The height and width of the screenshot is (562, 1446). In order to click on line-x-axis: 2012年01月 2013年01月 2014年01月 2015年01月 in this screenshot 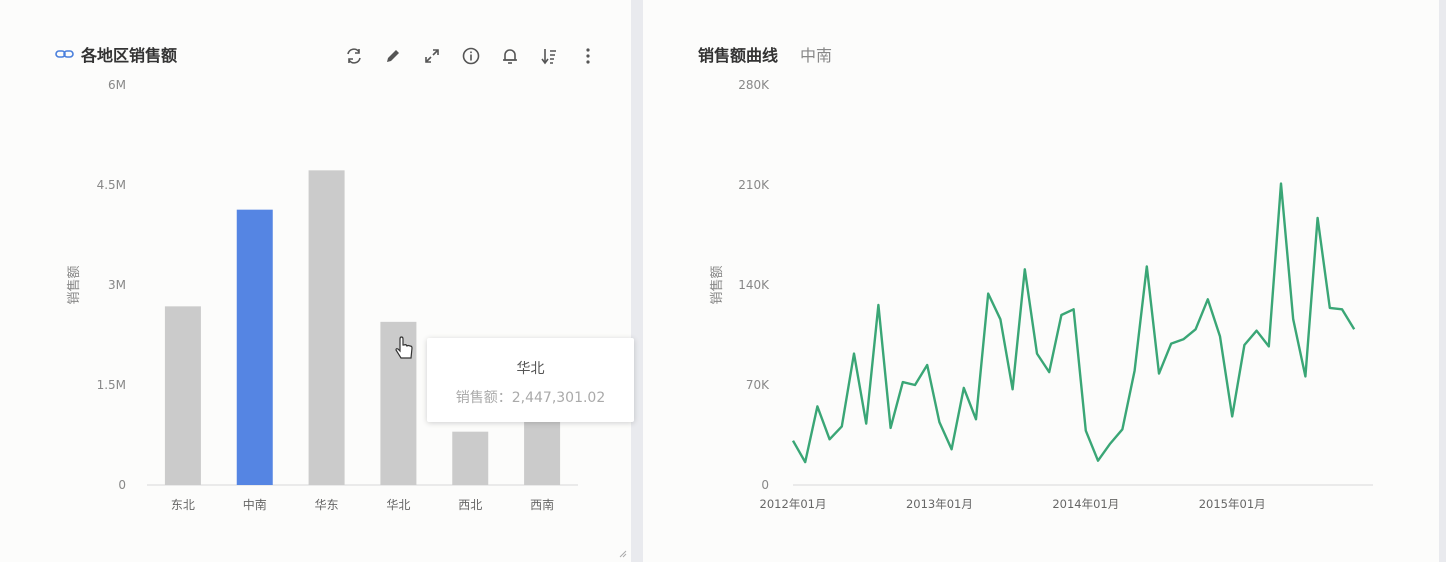, I will do `click(1013, 504)`.